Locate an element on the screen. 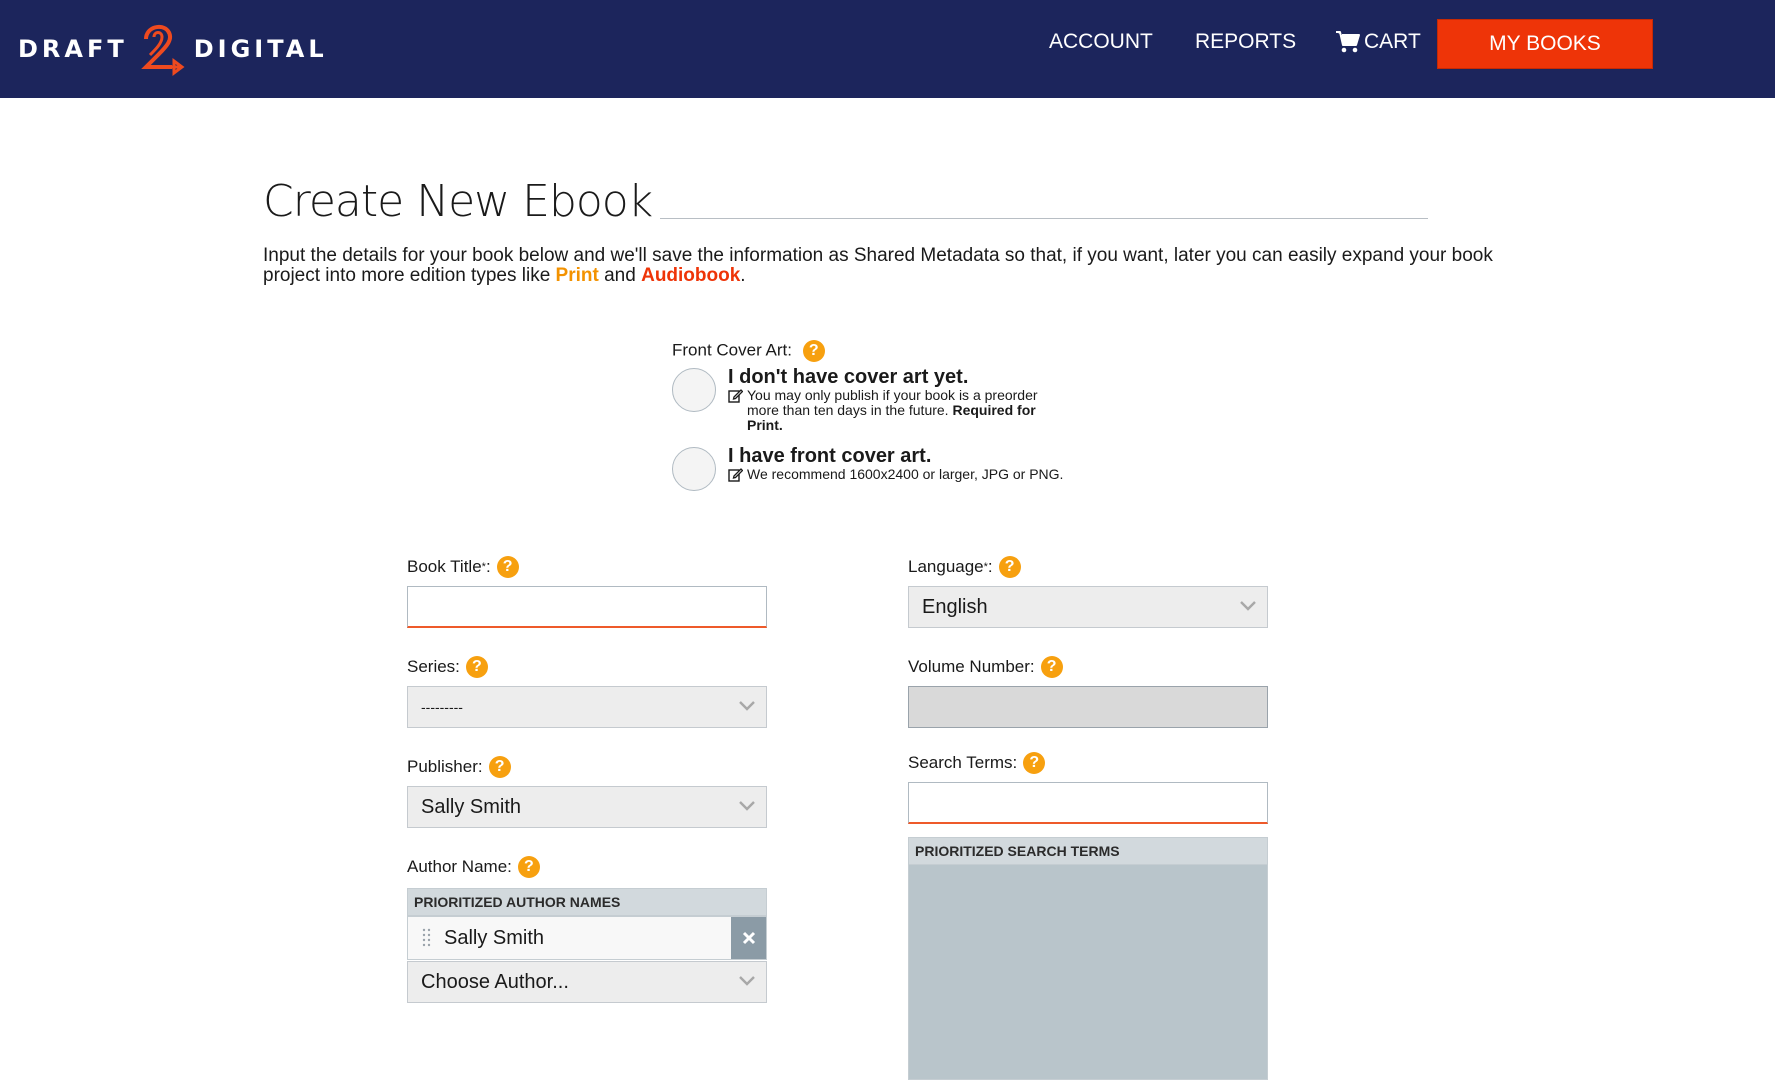  author-name-text: Sally Smith is located at coordinates (494, 937).